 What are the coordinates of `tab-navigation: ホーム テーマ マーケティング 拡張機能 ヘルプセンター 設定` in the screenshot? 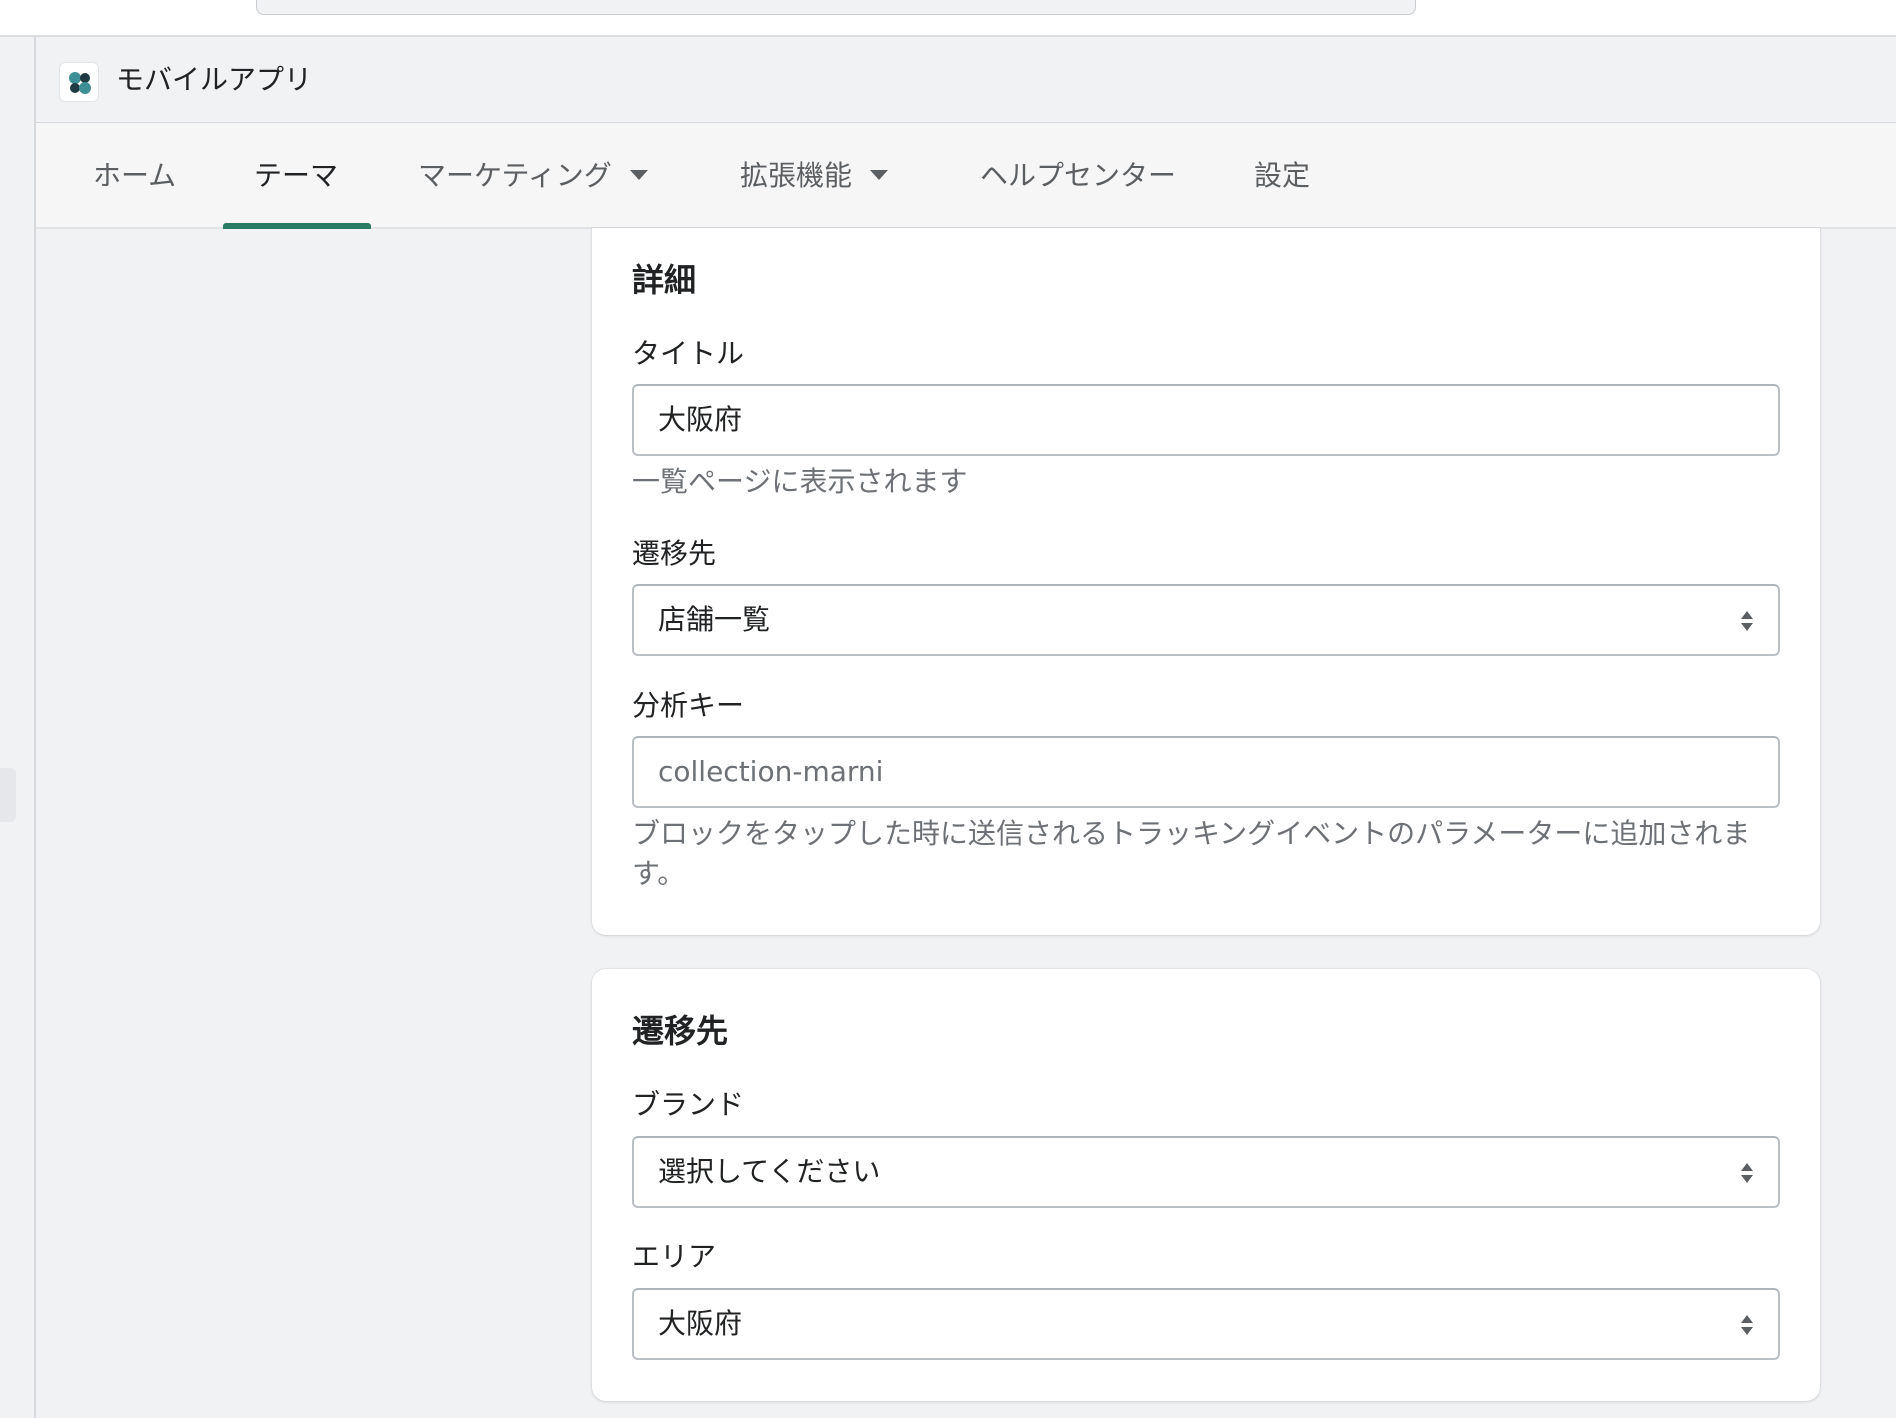 It's located at (966, 176).